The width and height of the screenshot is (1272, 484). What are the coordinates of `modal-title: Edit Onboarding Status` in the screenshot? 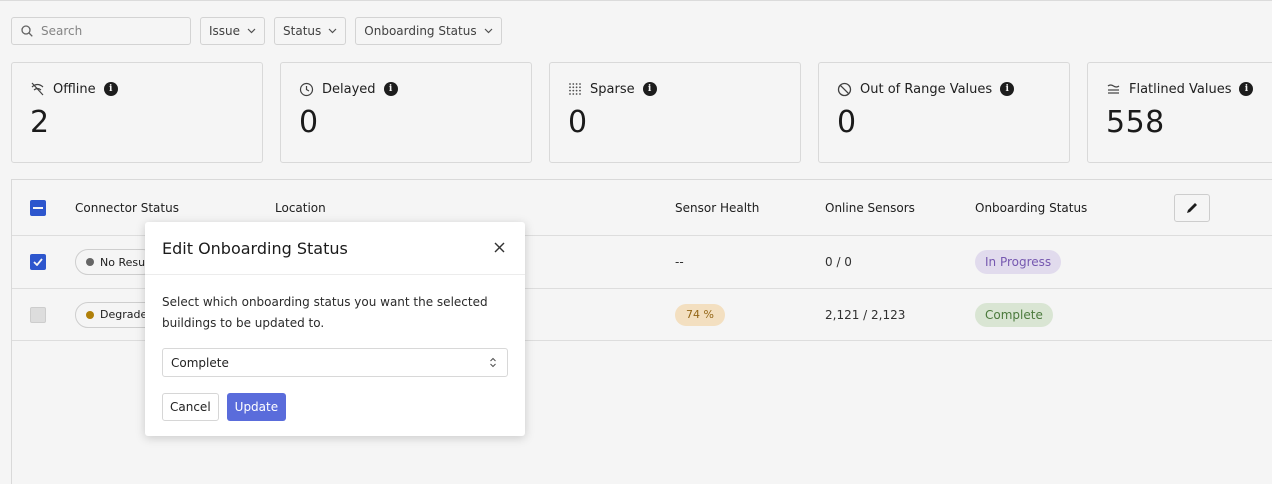 It's located at (255, 248).